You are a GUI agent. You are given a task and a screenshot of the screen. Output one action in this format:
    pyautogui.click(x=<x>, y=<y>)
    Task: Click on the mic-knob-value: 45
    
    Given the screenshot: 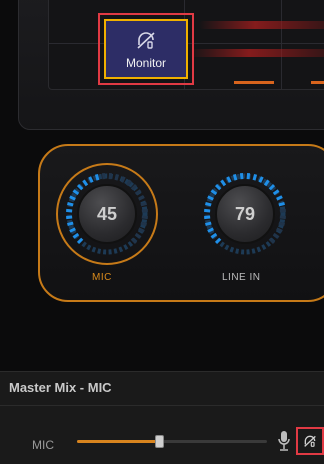 What is the action you would take?
    pyautogui.click(x=107, y=214)
    